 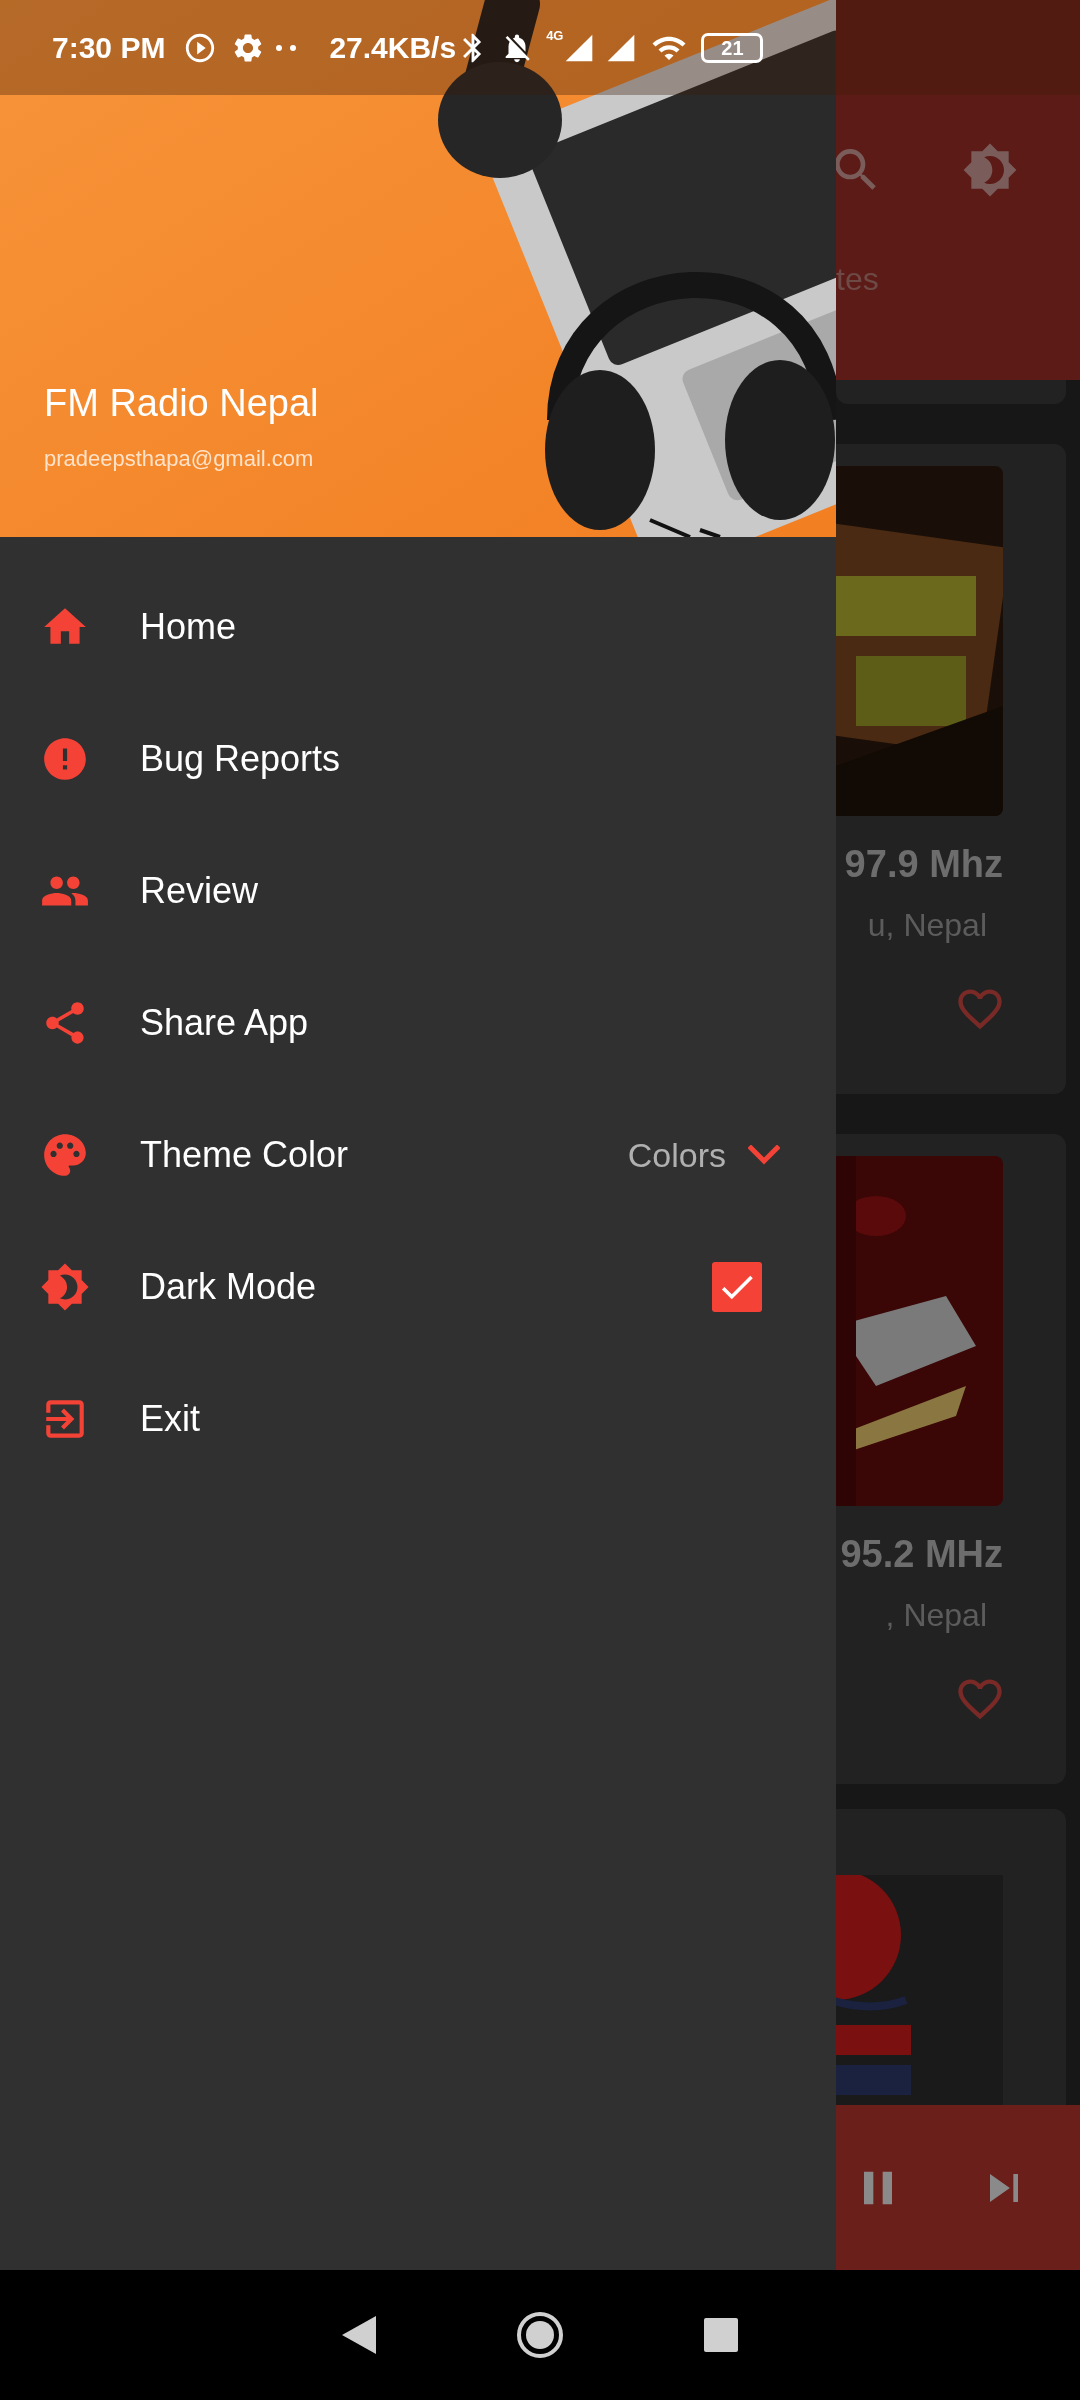 I want to click on station-location: , Nepal, so click(x=936, y=1615).